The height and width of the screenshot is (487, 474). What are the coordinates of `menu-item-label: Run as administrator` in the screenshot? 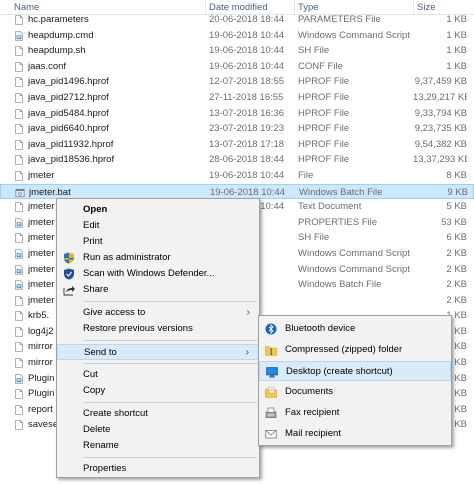 It's located at (127, 257).